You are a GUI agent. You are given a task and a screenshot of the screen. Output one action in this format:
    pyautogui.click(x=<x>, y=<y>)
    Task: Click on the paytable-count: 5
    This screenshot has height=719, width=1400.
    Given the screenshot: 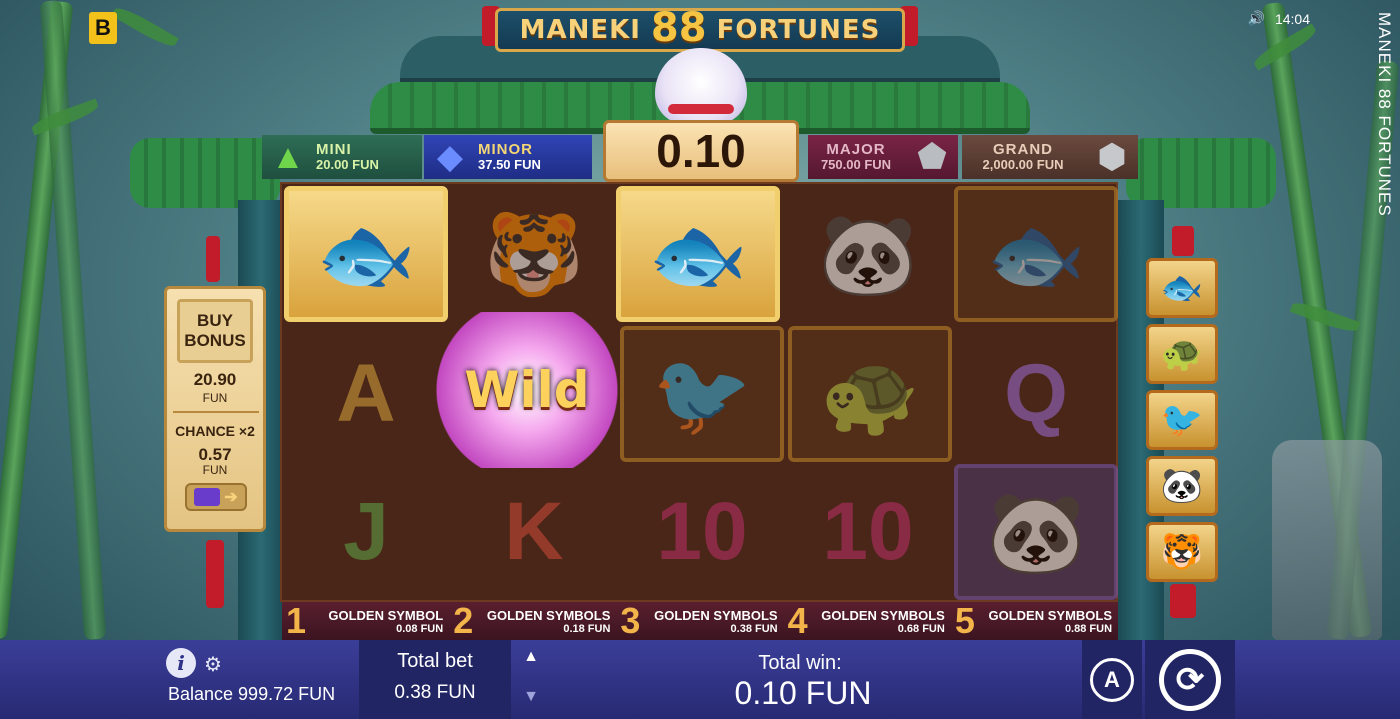 What is the action you would take?
    pyautogui.click(x=964, y=620)
    